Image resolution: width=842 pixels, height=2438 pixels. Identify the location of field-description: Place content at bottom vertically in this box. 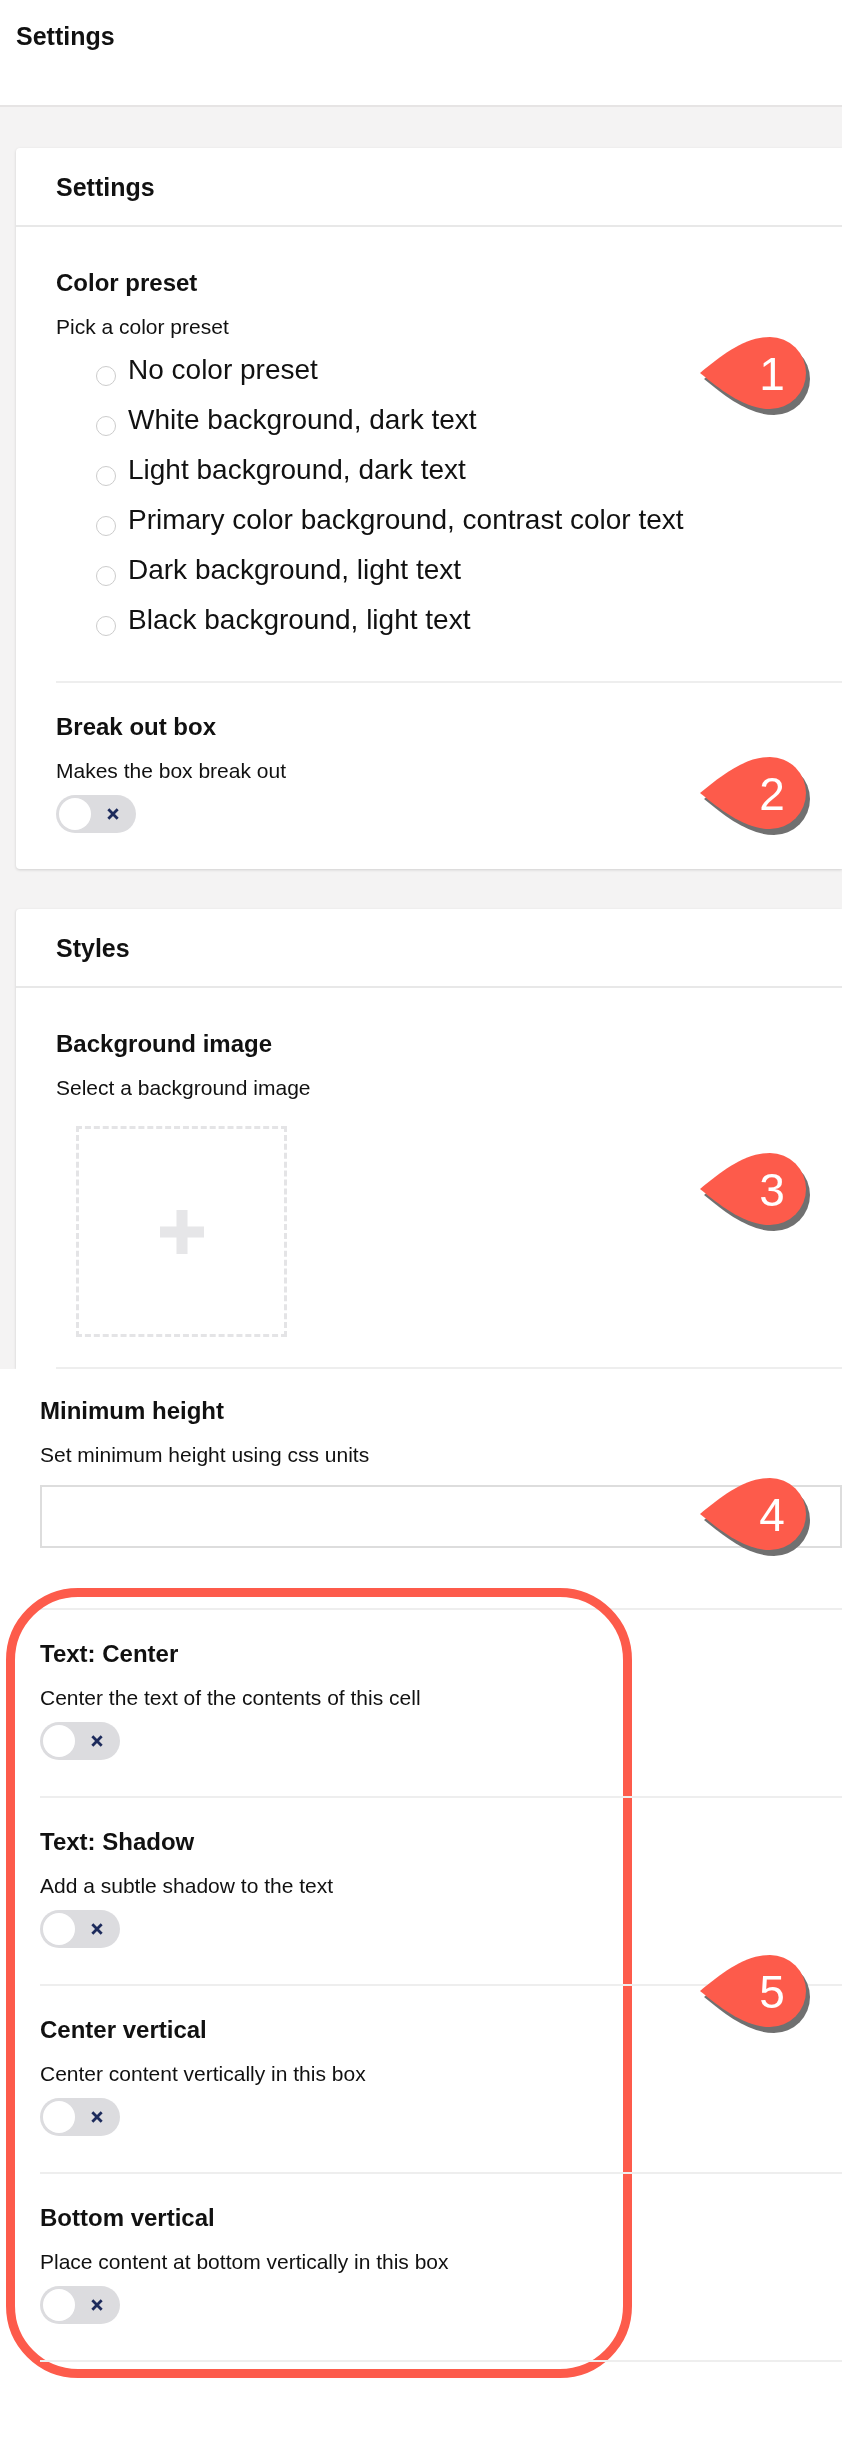
(244, 2262).